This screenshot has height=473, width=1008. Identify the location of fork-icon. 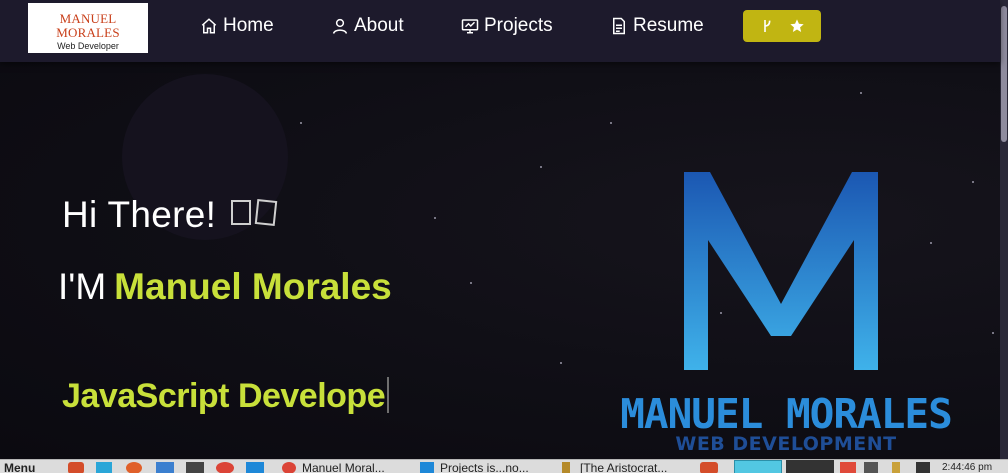
(767, 26).